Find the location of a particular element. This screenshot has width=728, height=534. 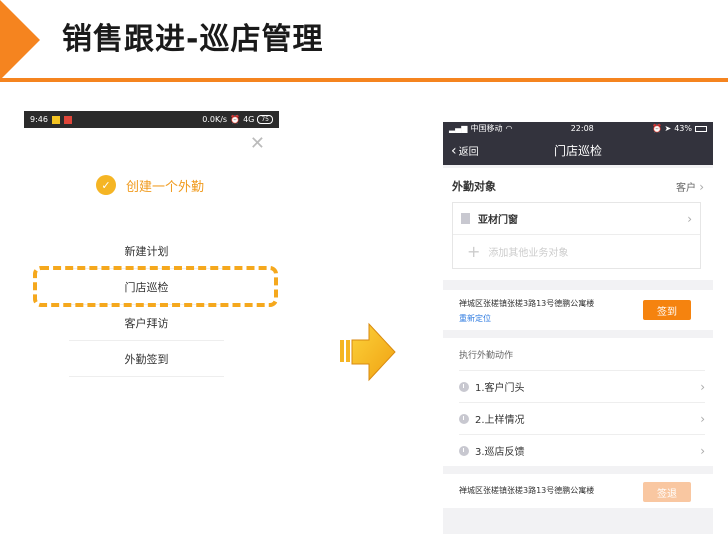

field-visit-icon: ✓ is located at coordinates (106, 185).